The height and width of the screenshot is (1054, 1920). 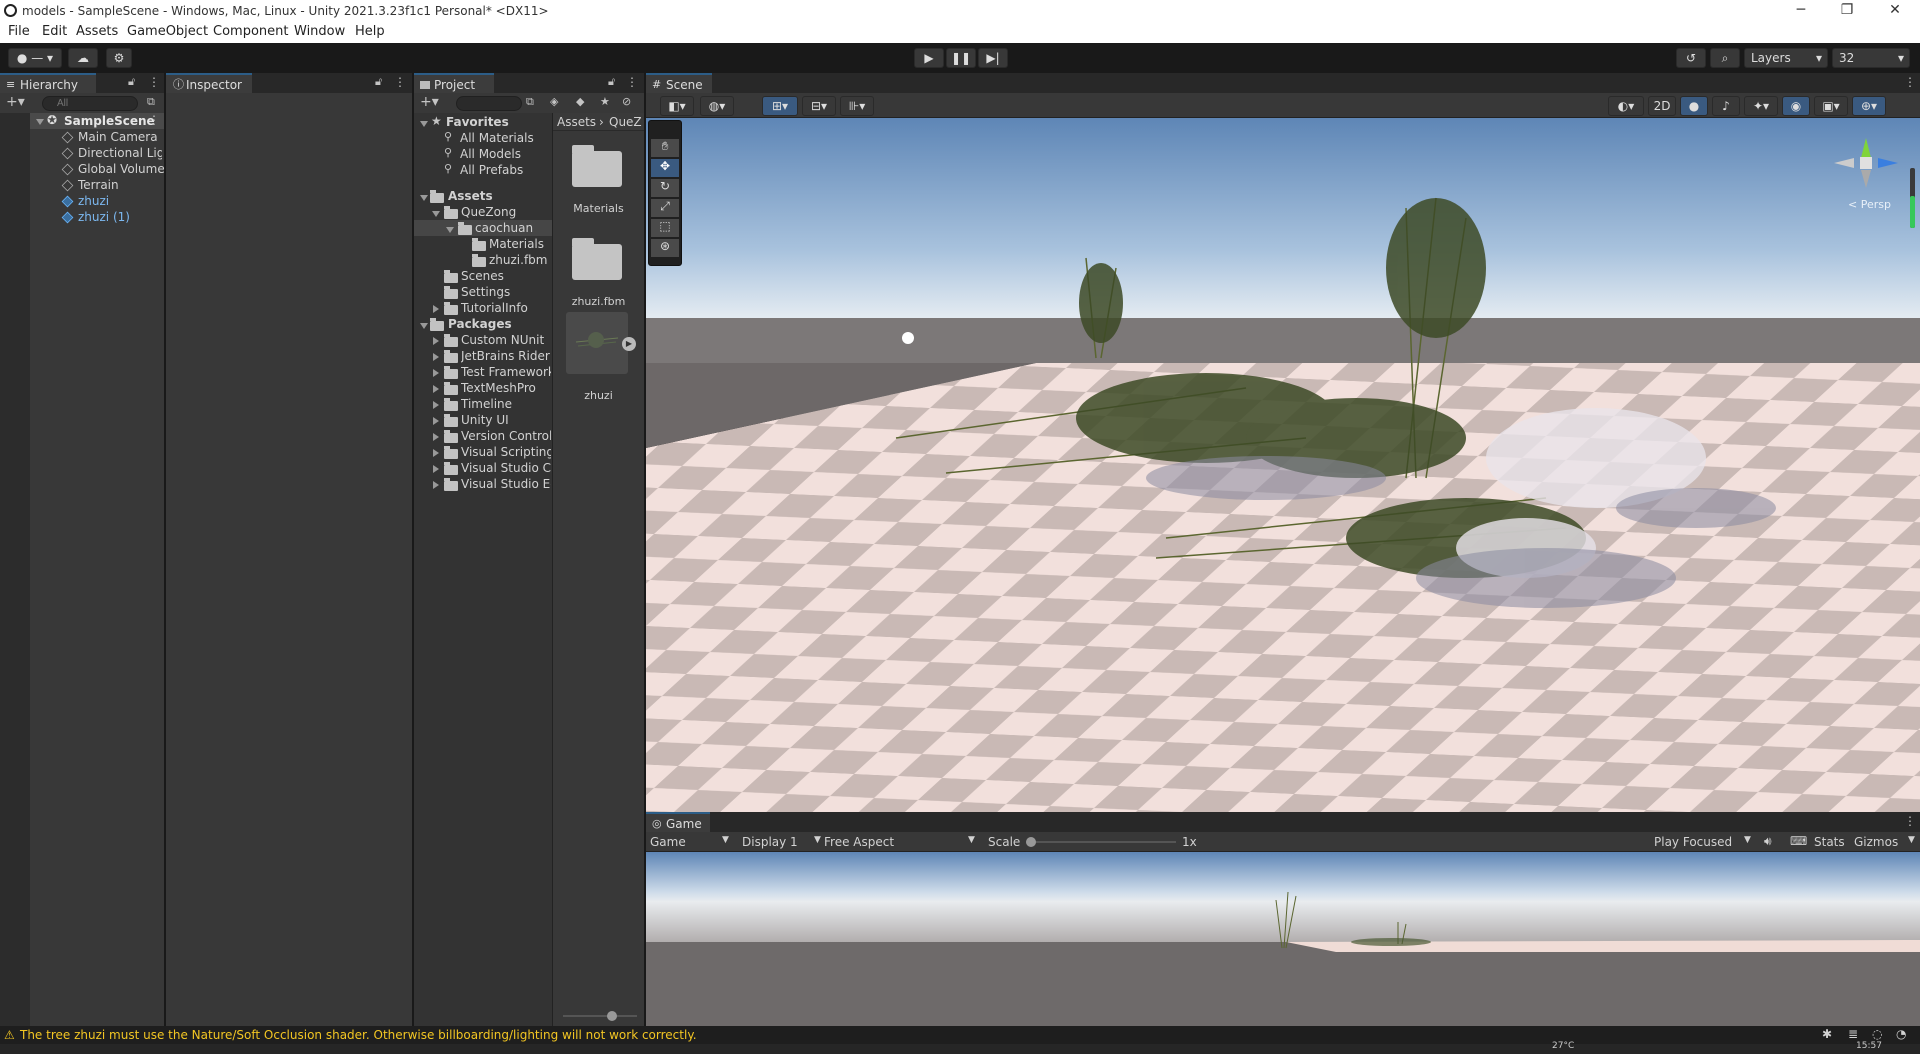 What do you see at coordinates (454, 83) in the screenshot?
I see `tab-project: Project` at bounding box center [454, 83].